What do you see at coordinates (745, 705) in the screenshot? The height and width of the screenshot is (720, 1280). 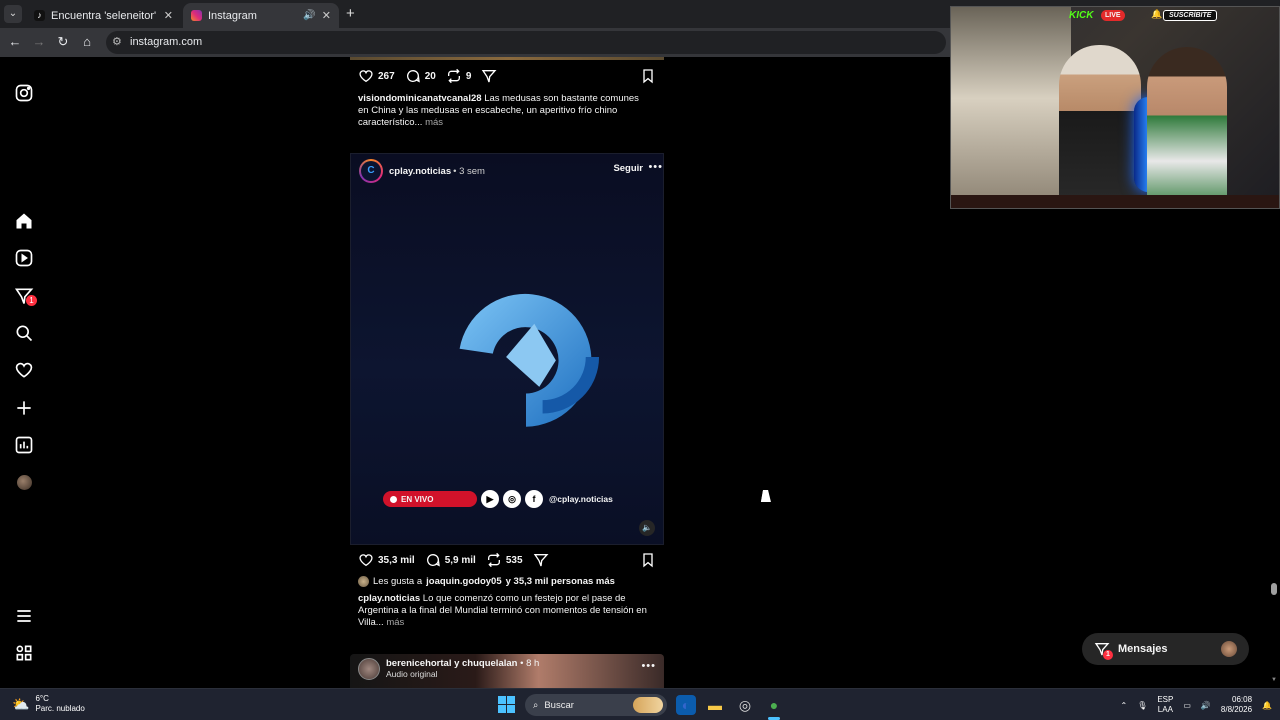 I see `app-icon: ◎` at bounding box center [745, 705].